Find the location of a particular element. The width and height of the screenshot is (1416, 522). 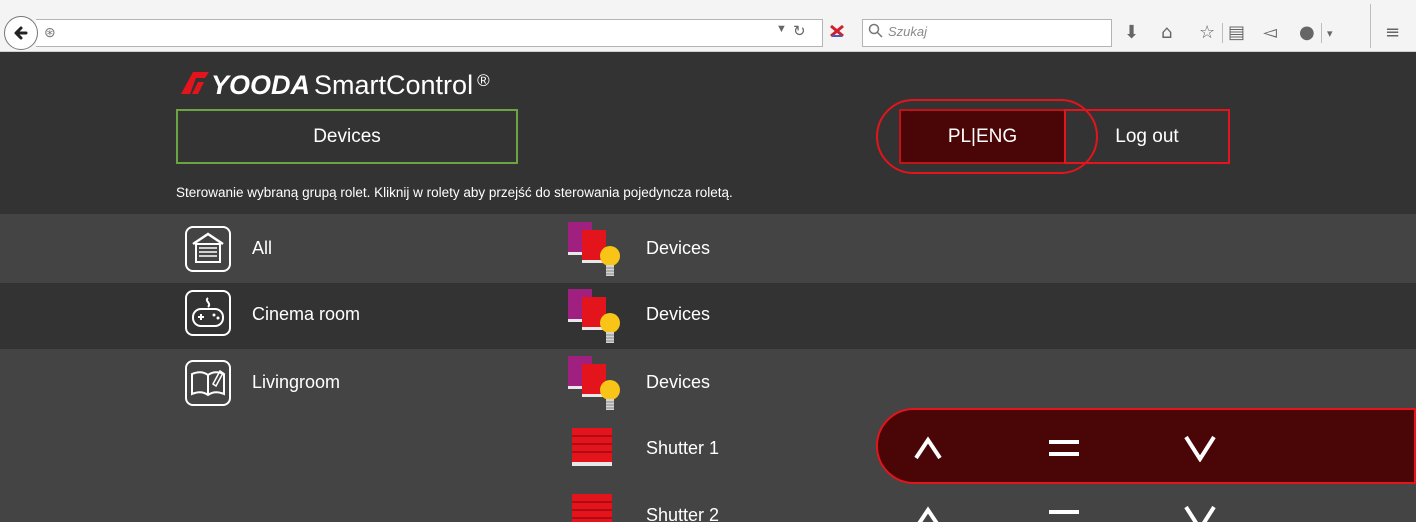

reader-icon: ▤ is located at coordinates (1236, 32).